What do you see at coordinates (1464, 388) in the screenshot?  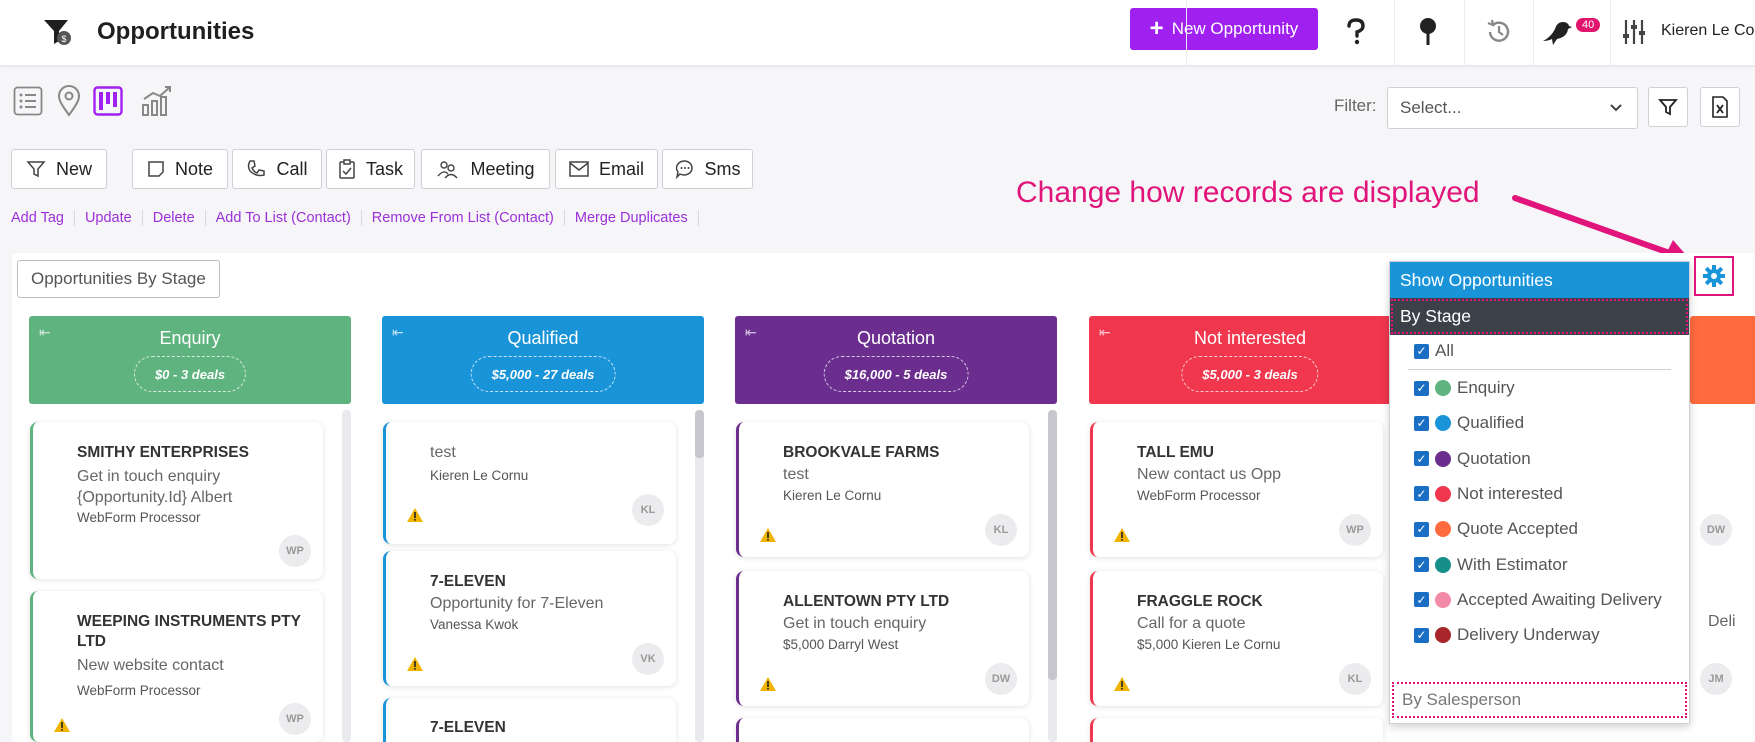 I see `stage-filter-item: ✓ Enquiry` at bounding box center [1464, 388].